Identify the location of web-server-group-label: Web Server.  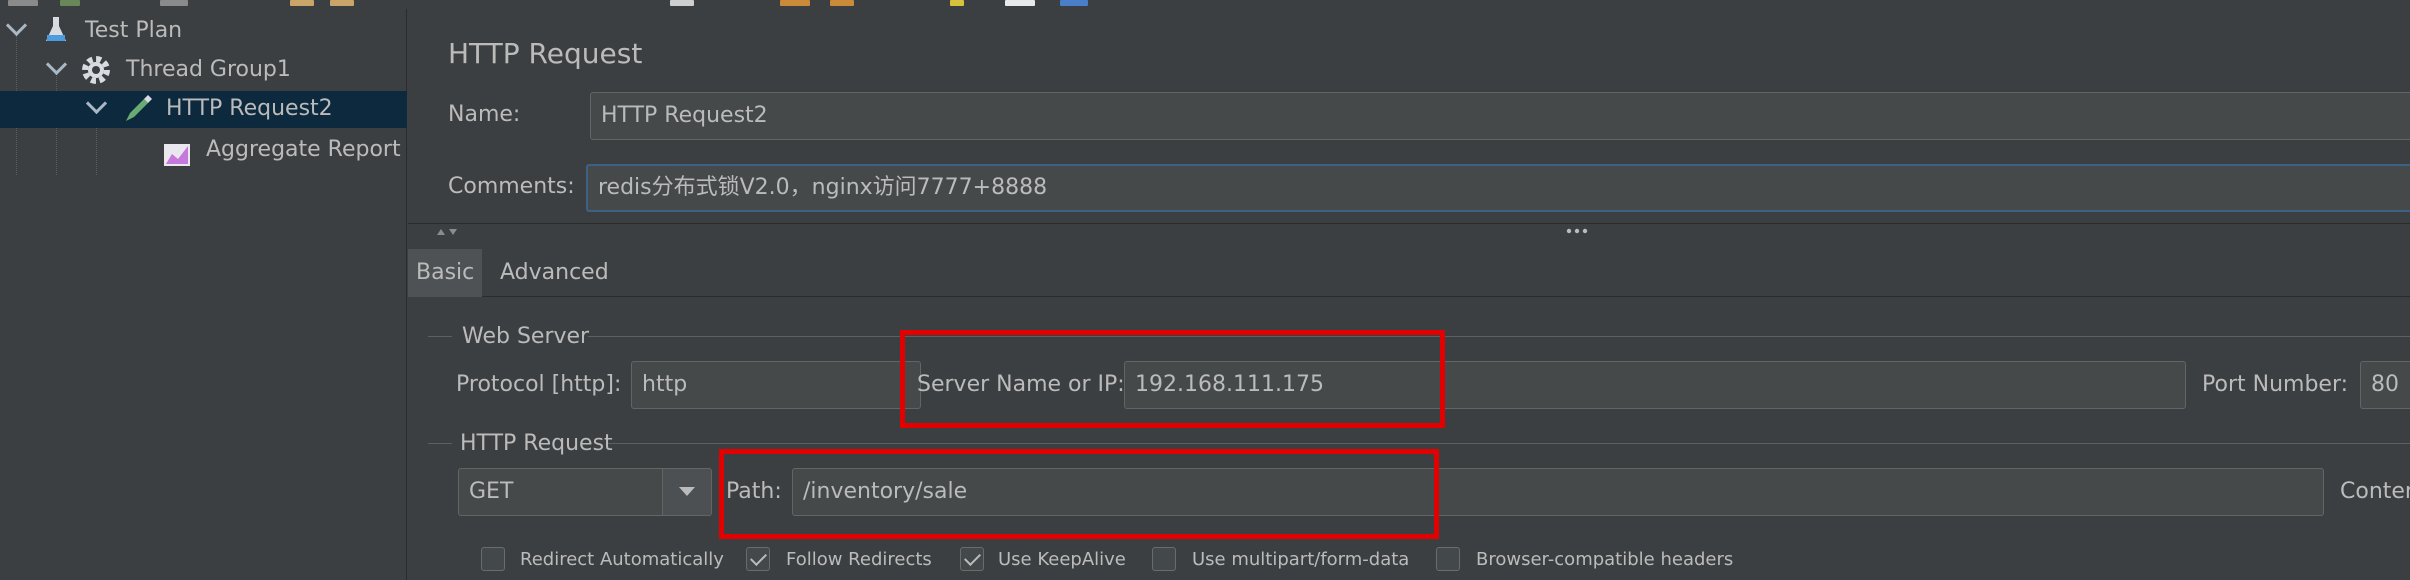
(526, 336).